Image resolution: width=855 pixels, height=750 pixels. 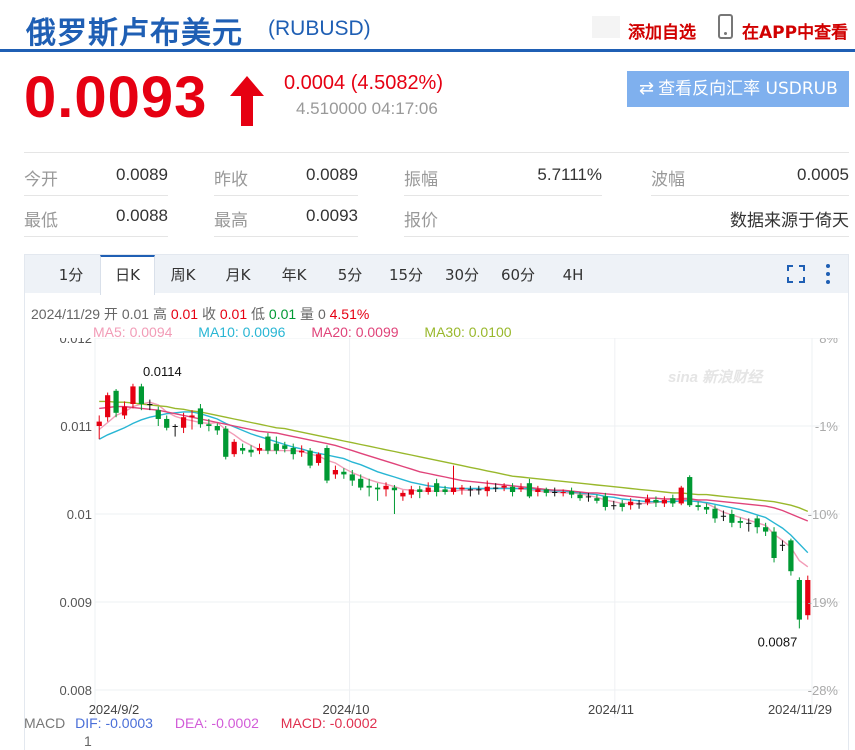 I want to click on pct-tick-label: -28%, so click(x=823, y=690).